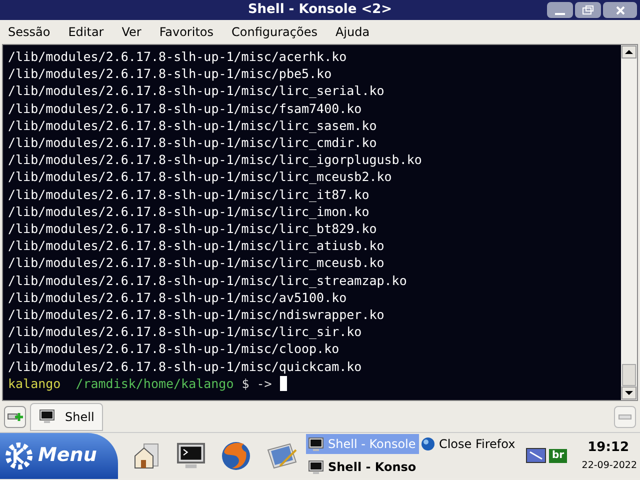 The image size is (640, 480). What do you see at coordinates (625, 417) in the screenshot?
I see `minus-icon` at bounding box center [625, 417].